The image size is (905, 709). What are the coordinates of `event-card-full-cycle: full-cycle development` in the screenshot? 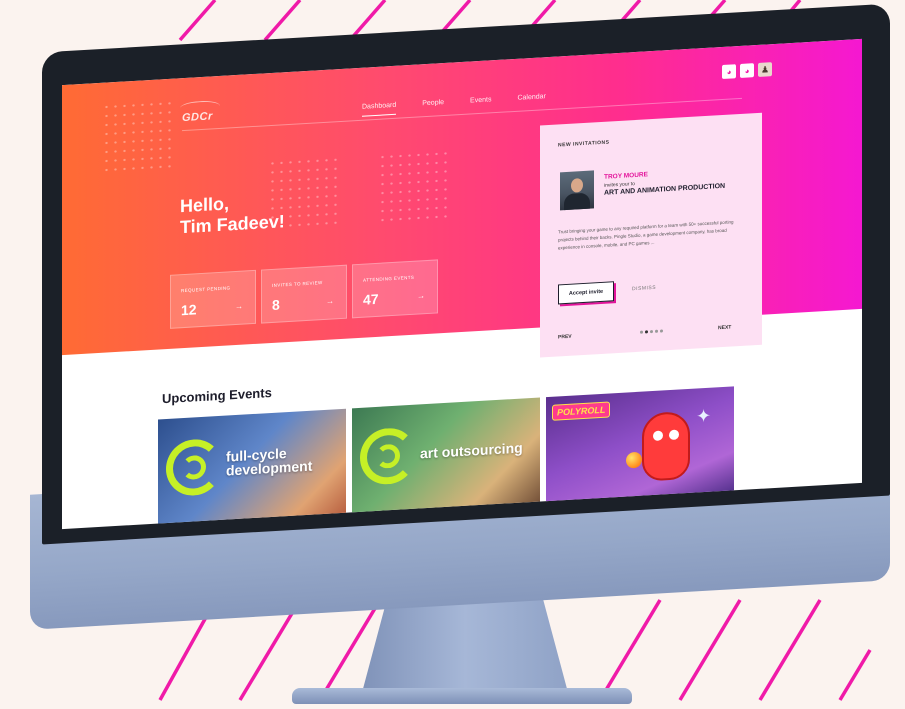 It's located at (252, 469).